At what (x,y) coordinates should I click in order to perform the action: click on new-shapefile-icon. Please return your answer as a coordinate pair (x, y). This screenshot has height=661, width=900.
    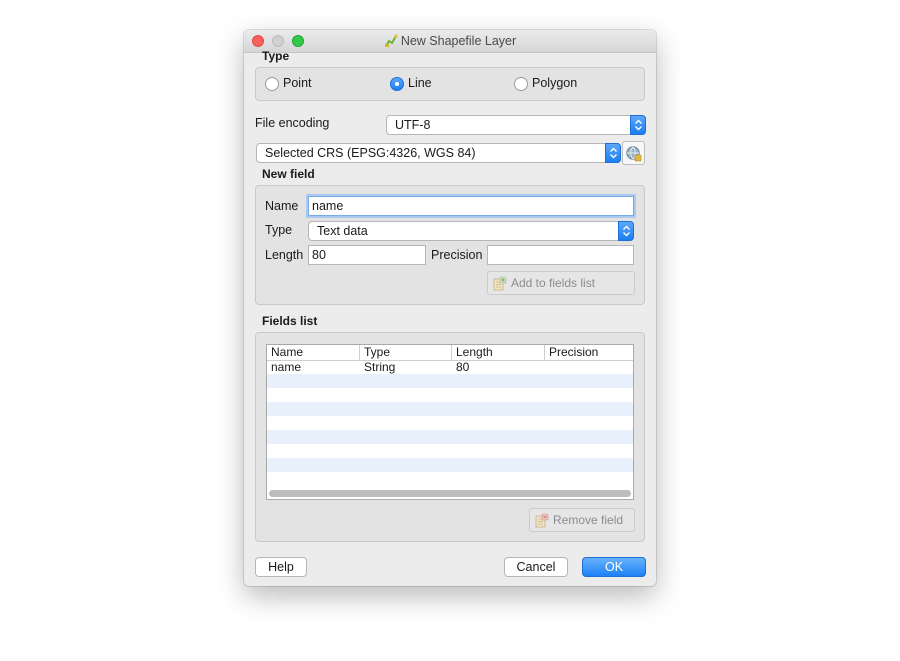
    Looking at the image, I should click on (391, 40).